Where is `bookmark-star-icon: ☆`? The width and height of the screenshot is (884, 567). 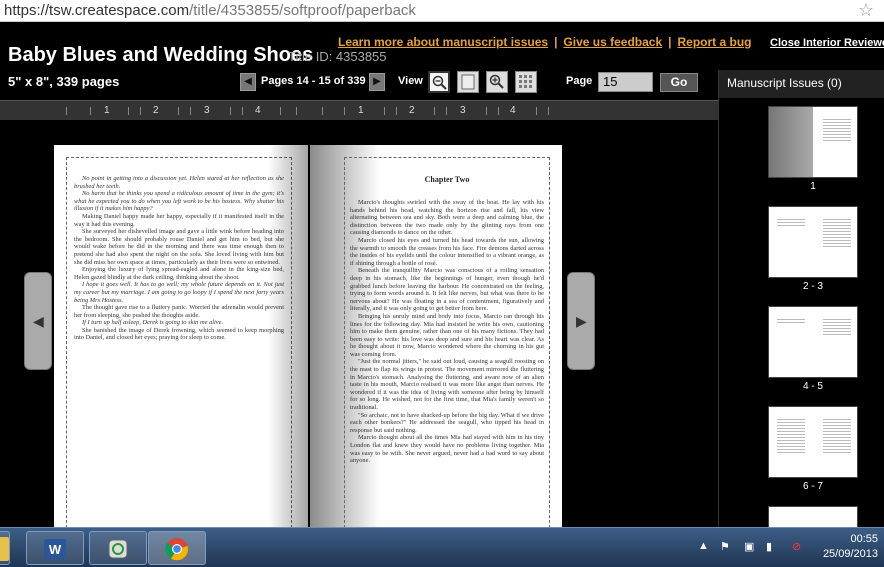 bookmark-star-icon: ☆ is located at coordinates (866, 10).